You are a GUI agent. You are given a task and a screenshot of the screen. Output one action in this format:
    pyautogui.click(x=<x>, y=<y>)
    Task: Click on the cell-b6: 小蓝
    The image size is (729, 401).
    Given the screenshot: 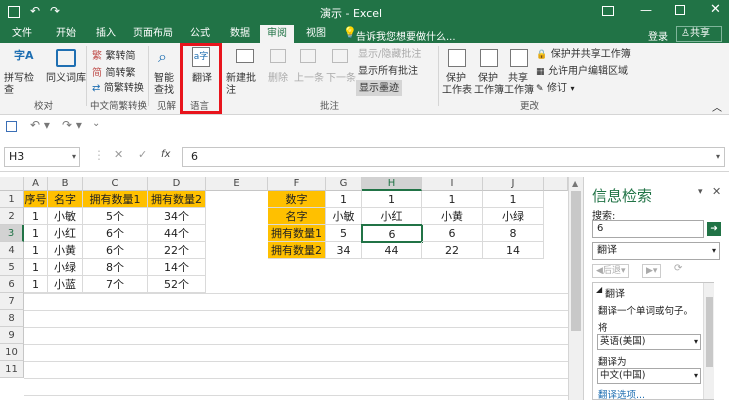 What is the action you would take?
    pyautogui.click(x=65, y=284)
    